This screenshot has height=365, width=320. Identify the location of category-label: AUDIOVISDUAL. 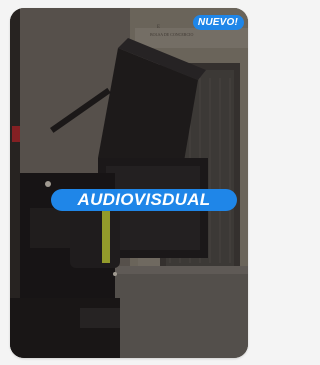
(144, 200).